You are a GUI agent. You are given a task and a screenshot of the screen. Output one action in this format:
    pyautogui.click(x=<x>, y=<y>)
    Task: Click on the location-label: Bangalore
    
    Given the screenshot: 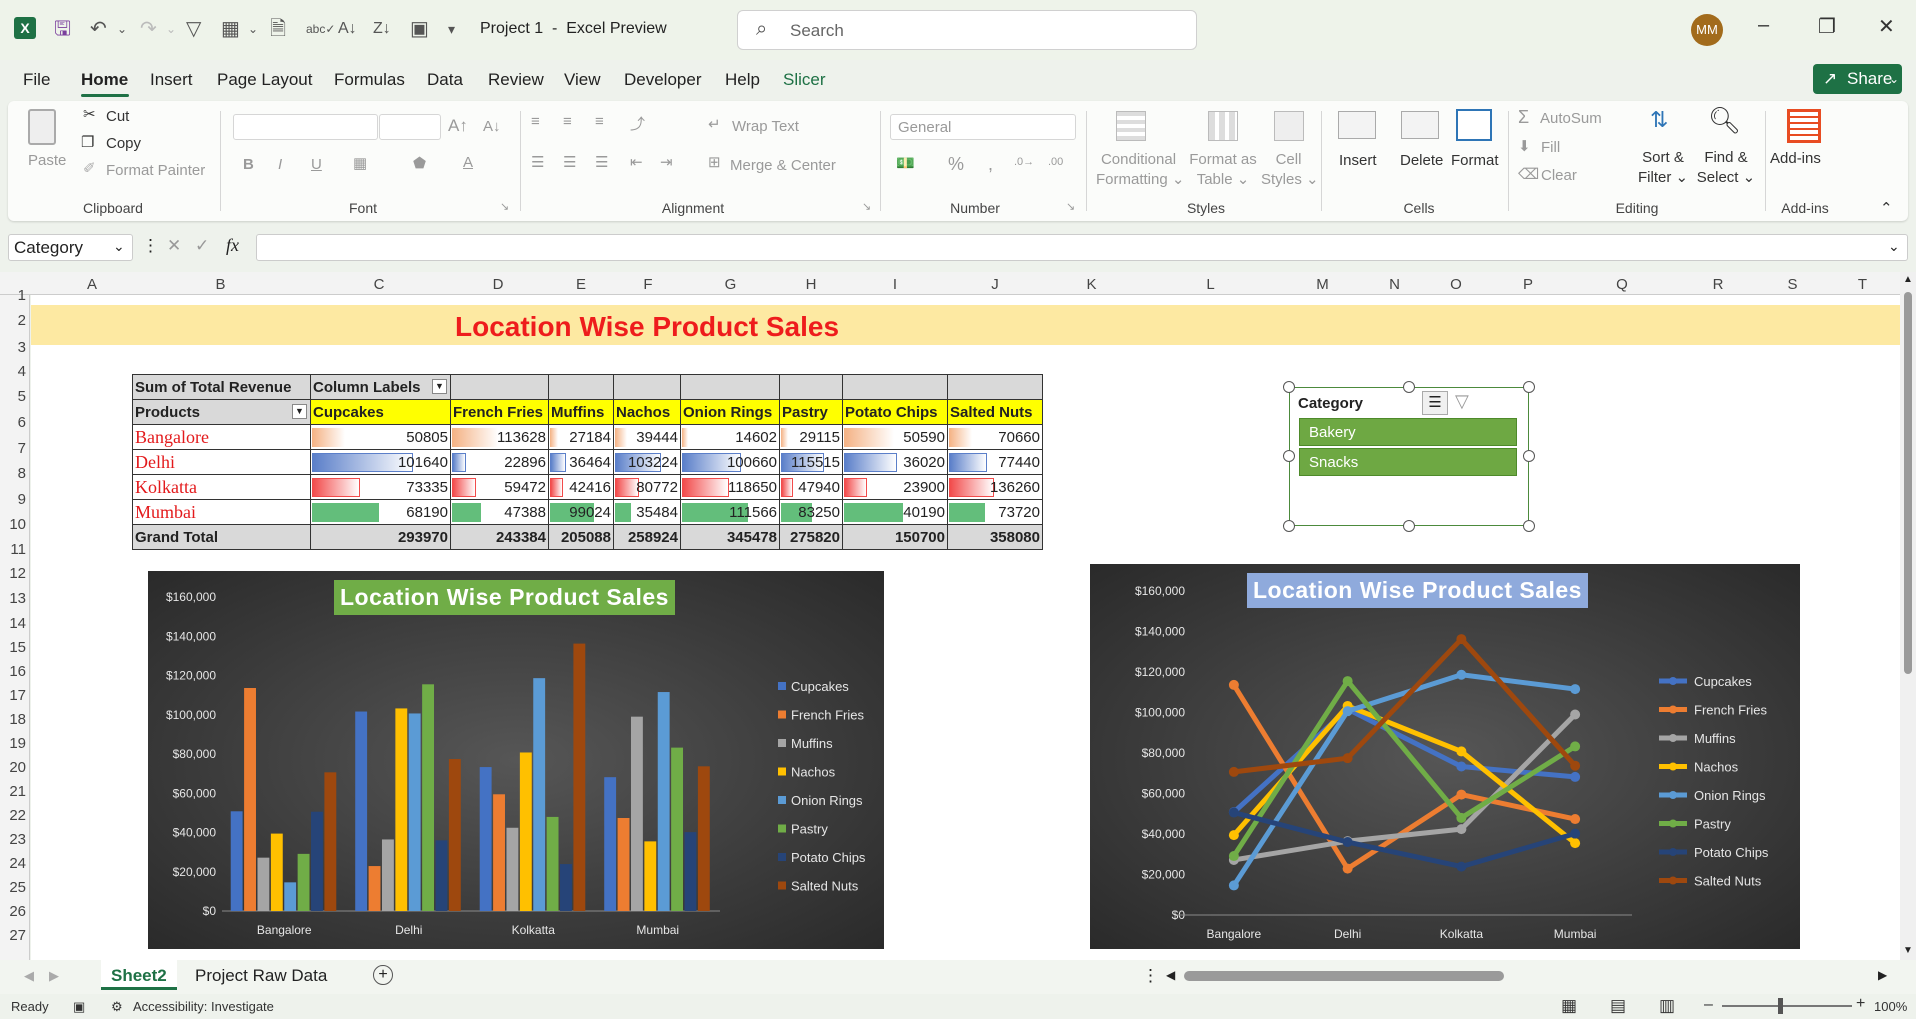 What is the action you would take?
    pyautogui.click(x=221, y=437)
    